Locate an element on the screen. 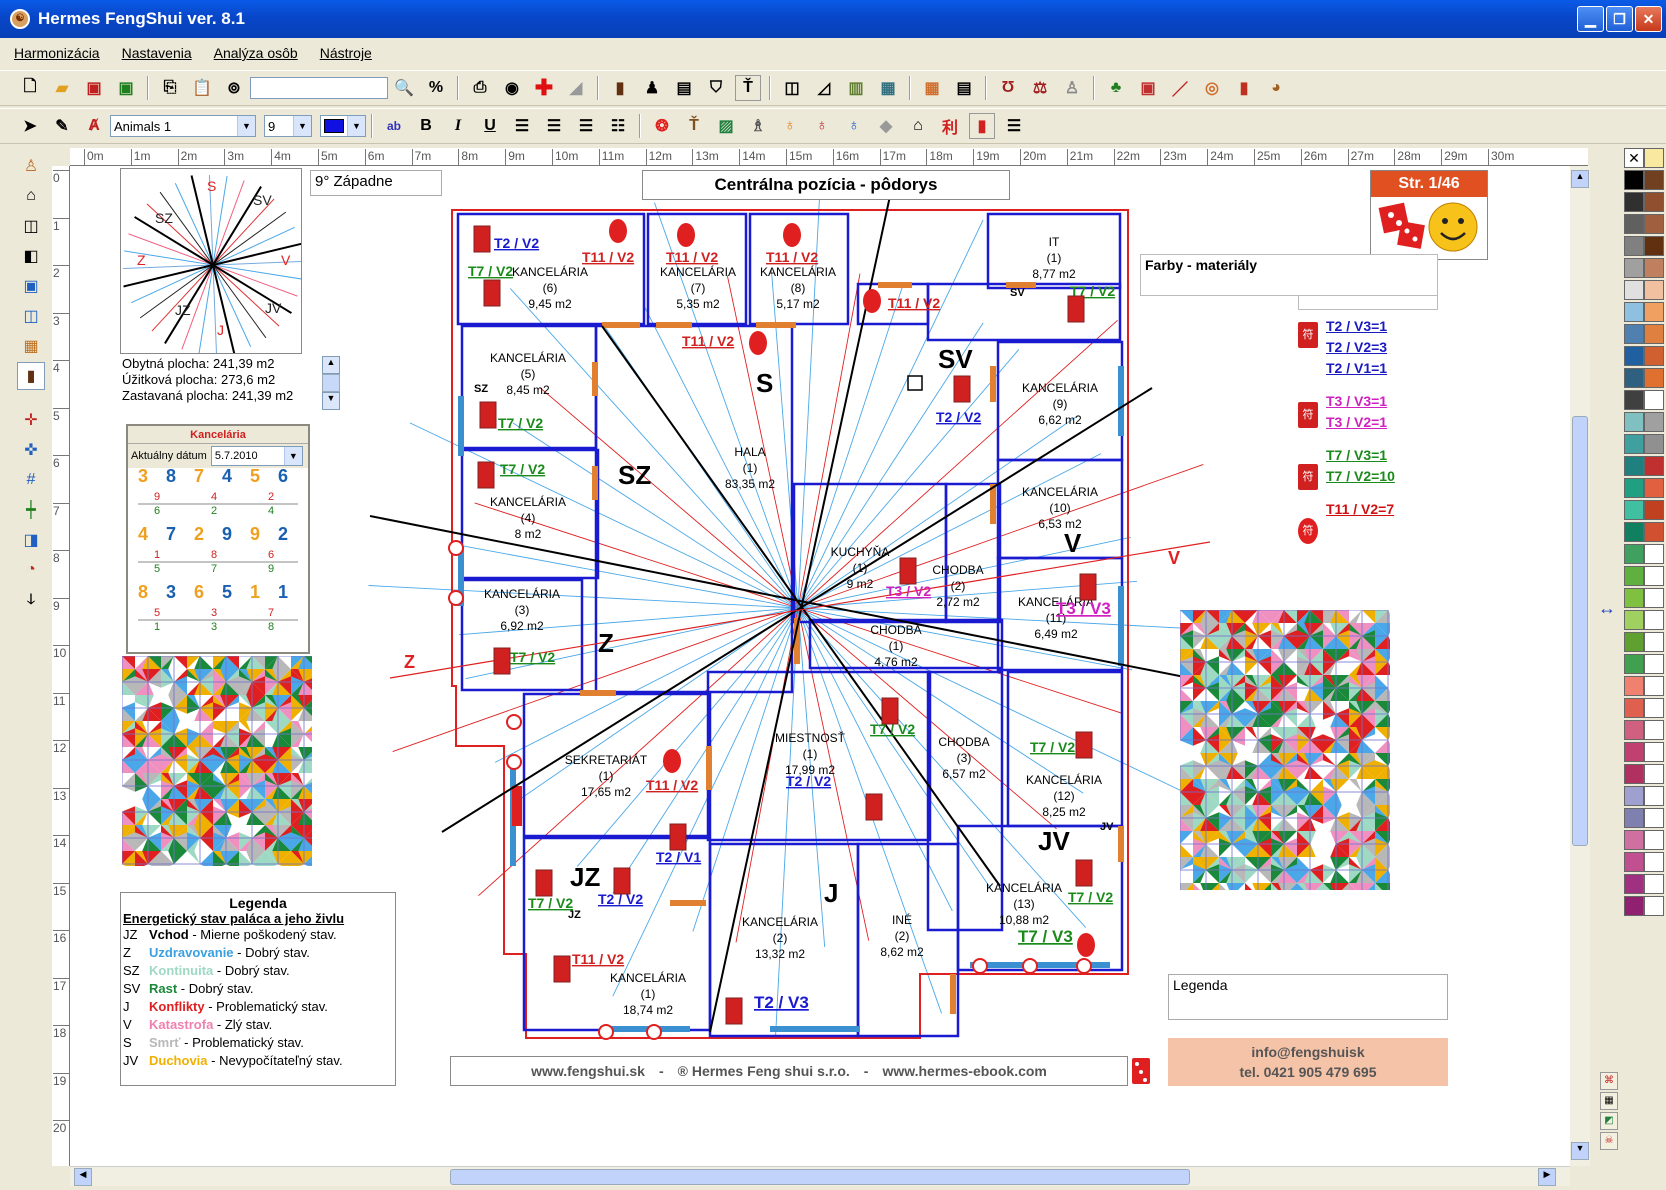 This screenshot has height=1190, width=1666. binoculars-icon: ⊚ is located at coordinates (234, 88).